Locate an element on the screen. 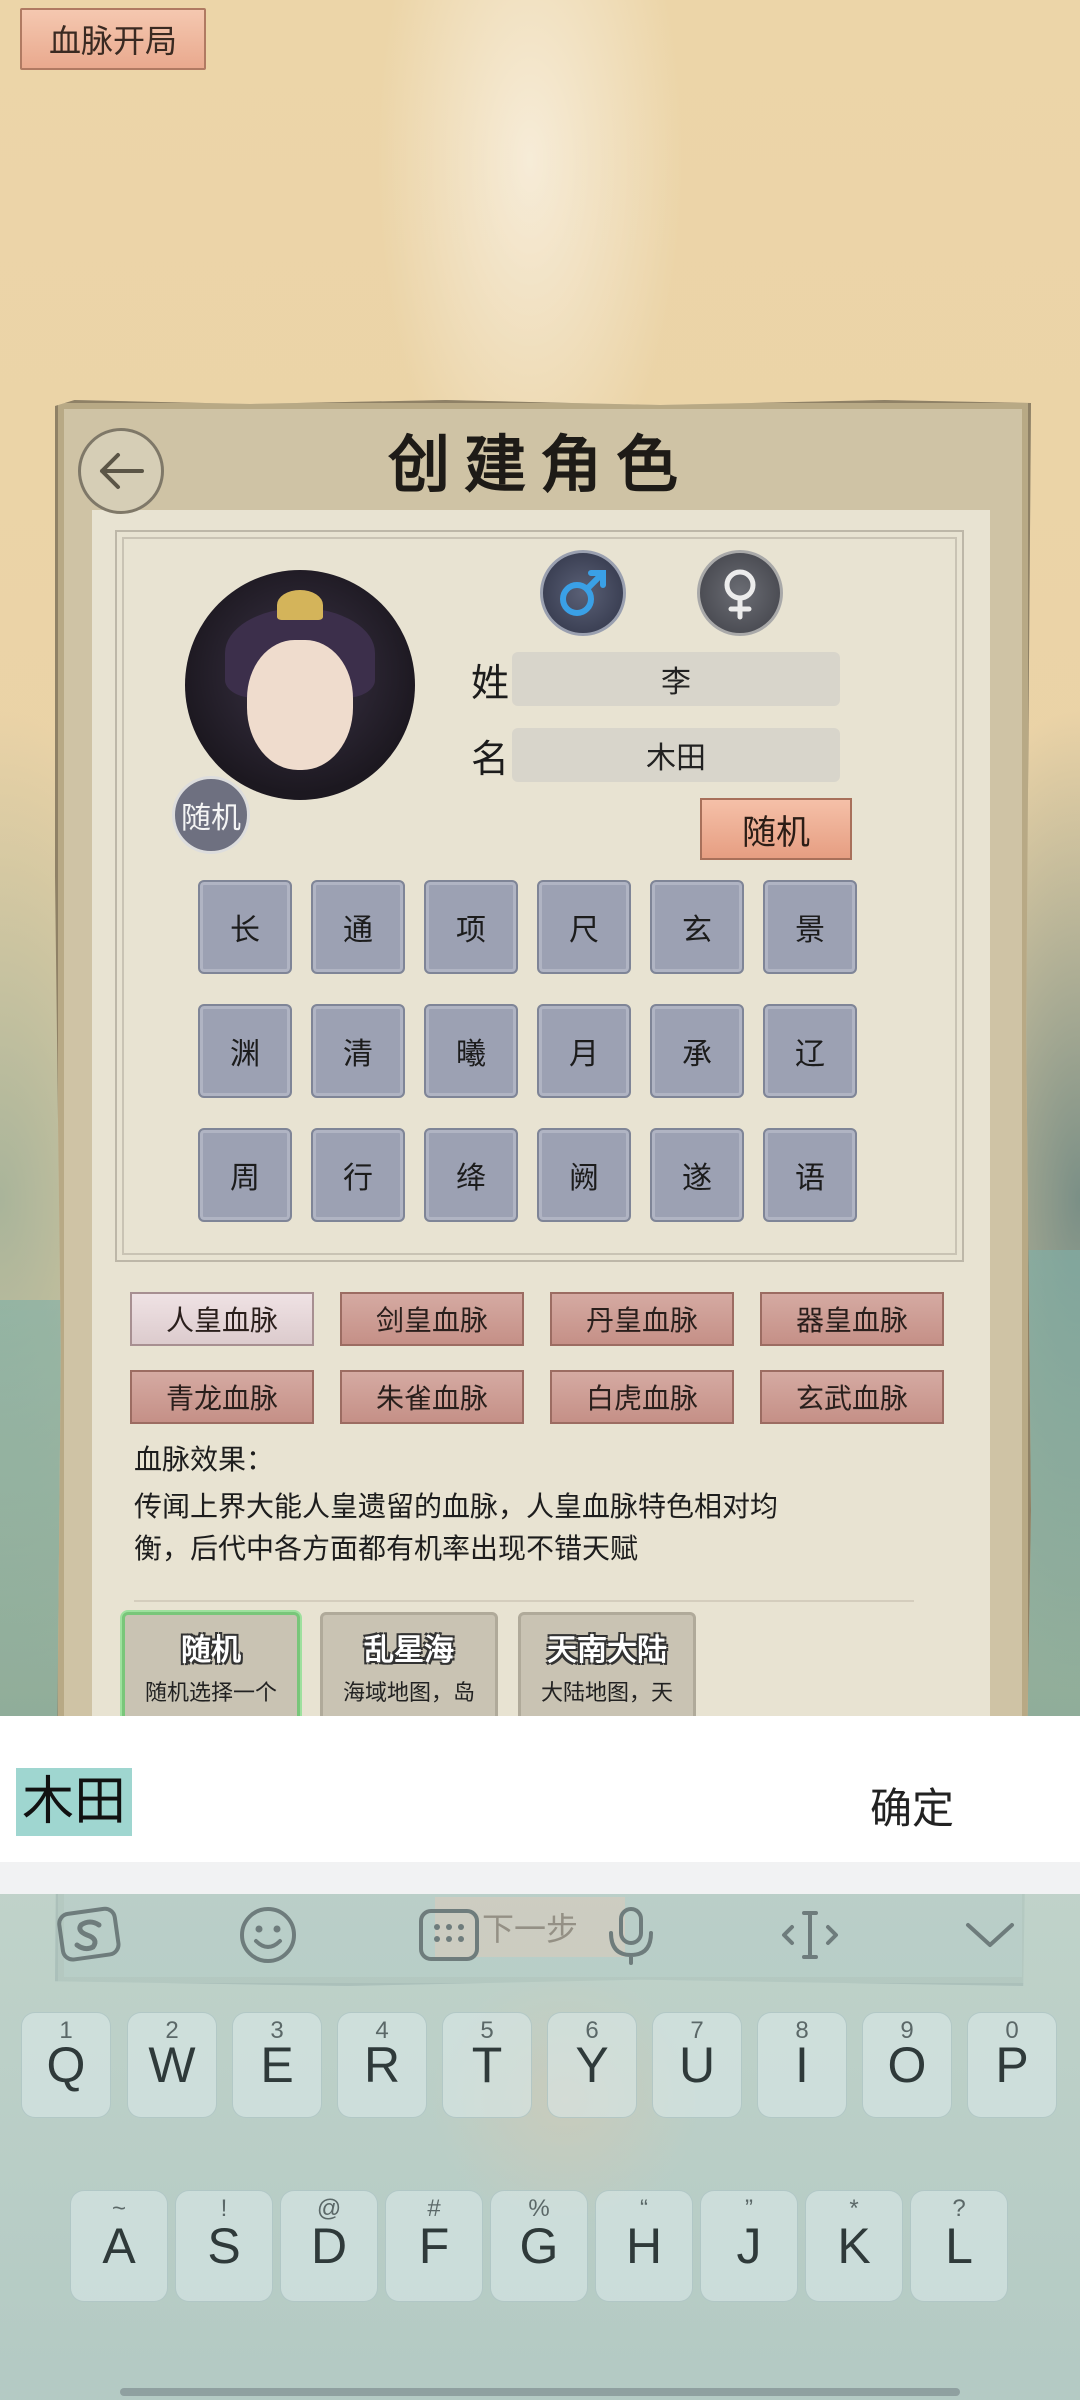 The width and height of the screenshot is (1080, 2400). ime-confirm-button: 确定 is located at coordinates (912, 1805).